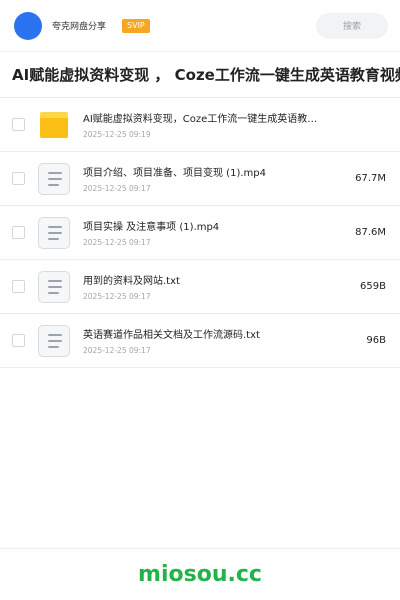 The height and width of the screenshot is (600, 400). Describe the element at coordinates (117, 134) in the screenshot. I see `file-date: 2025-12-25 09:19` at that location.